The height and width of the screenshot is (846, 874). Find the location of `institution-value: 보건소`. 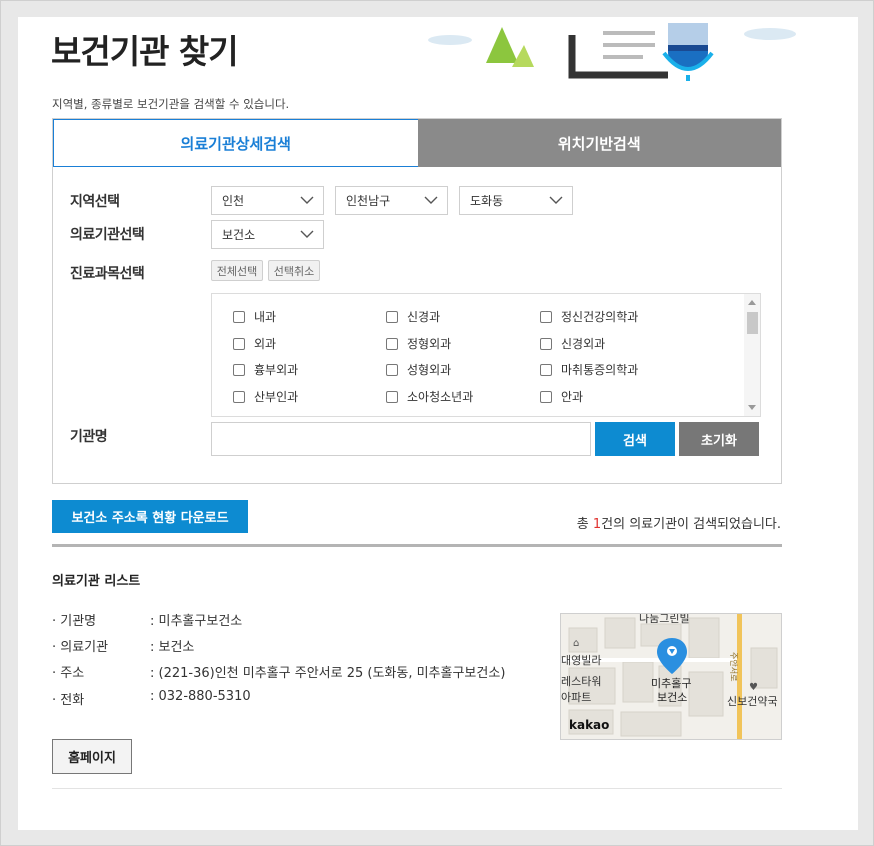

institution-value: 보건소 is located at coordinates (239, 235).